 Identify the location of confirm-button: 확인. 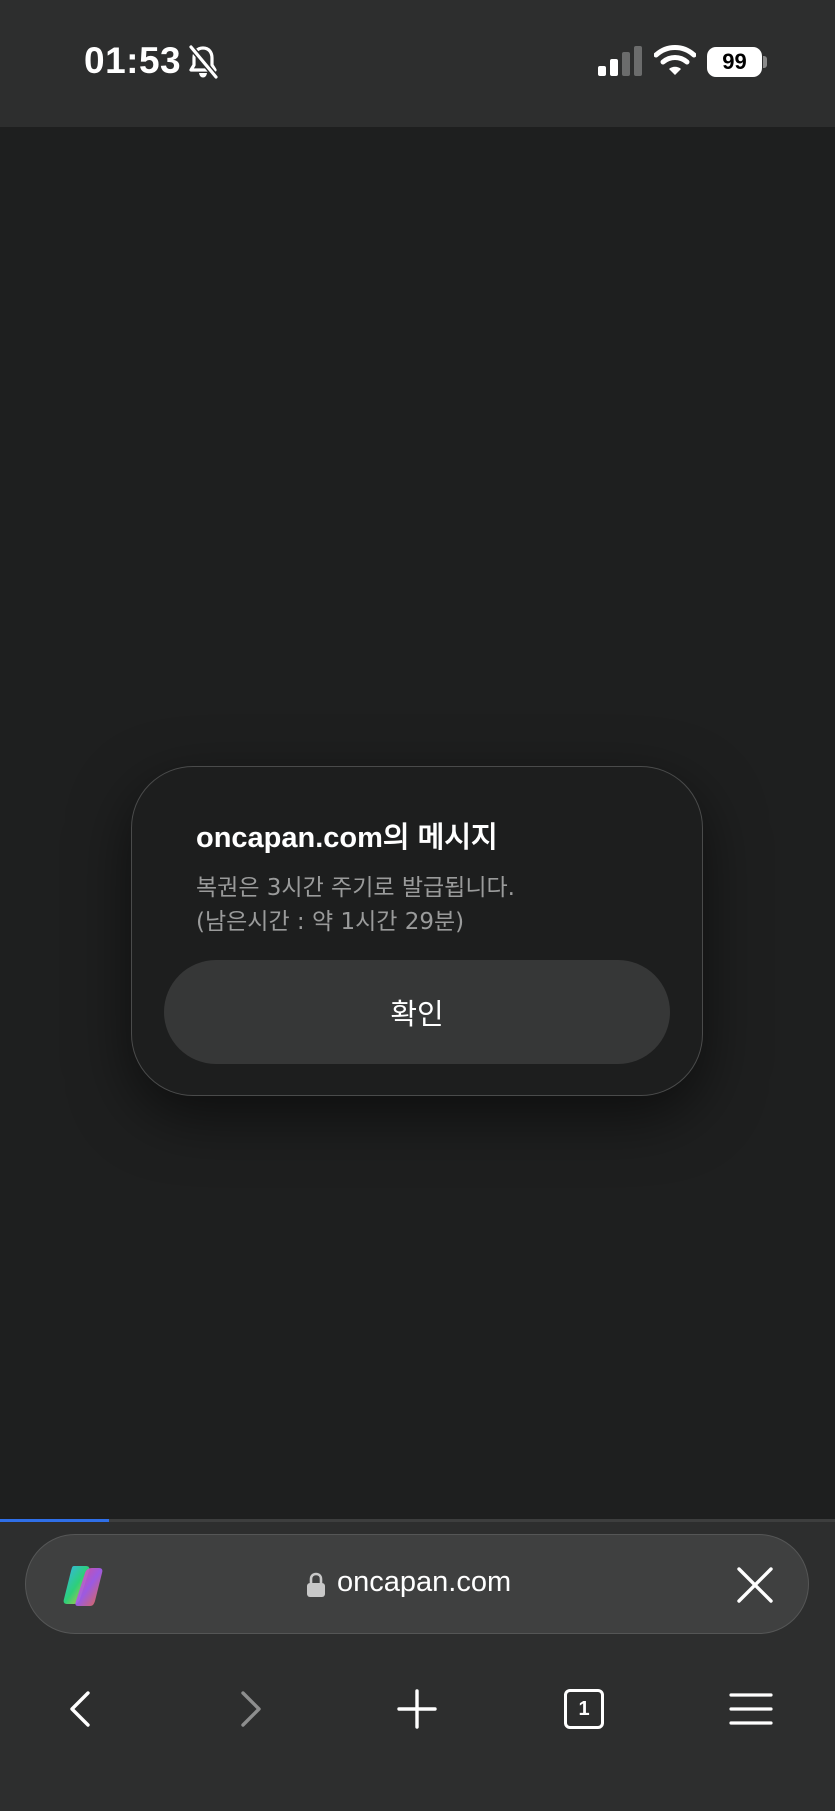
(417, 1012).